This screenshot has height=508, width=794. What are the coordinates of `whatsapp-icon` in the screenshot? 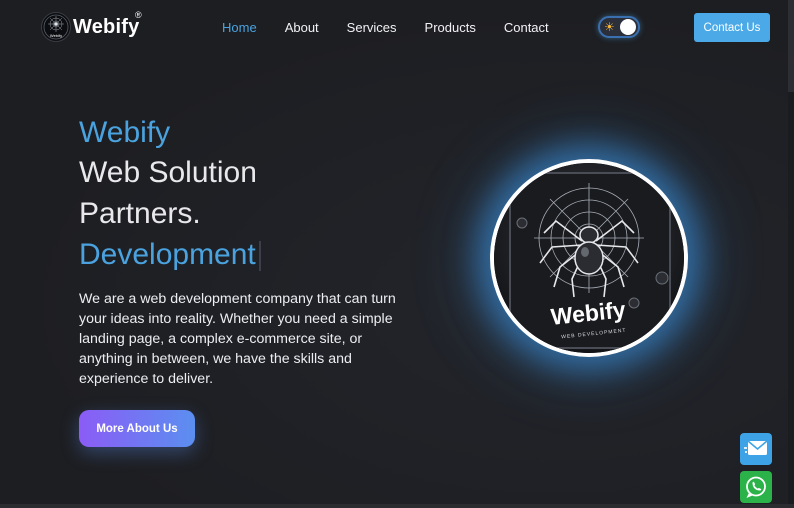 It's located at (756, 487).